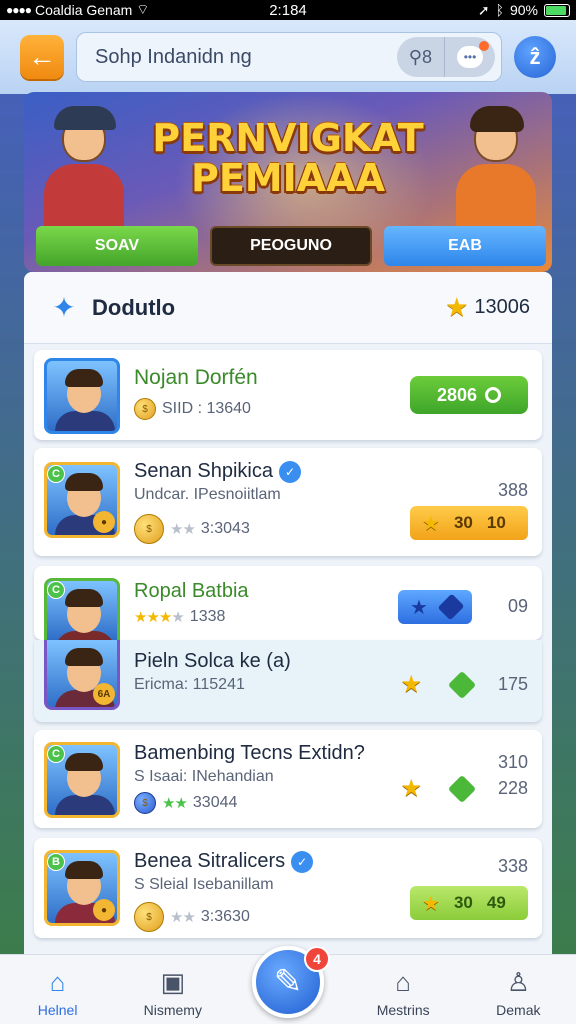  Describe the element at coordinates (173, 981) in the screenshot. I see `camera-icon: ▣` at that location.